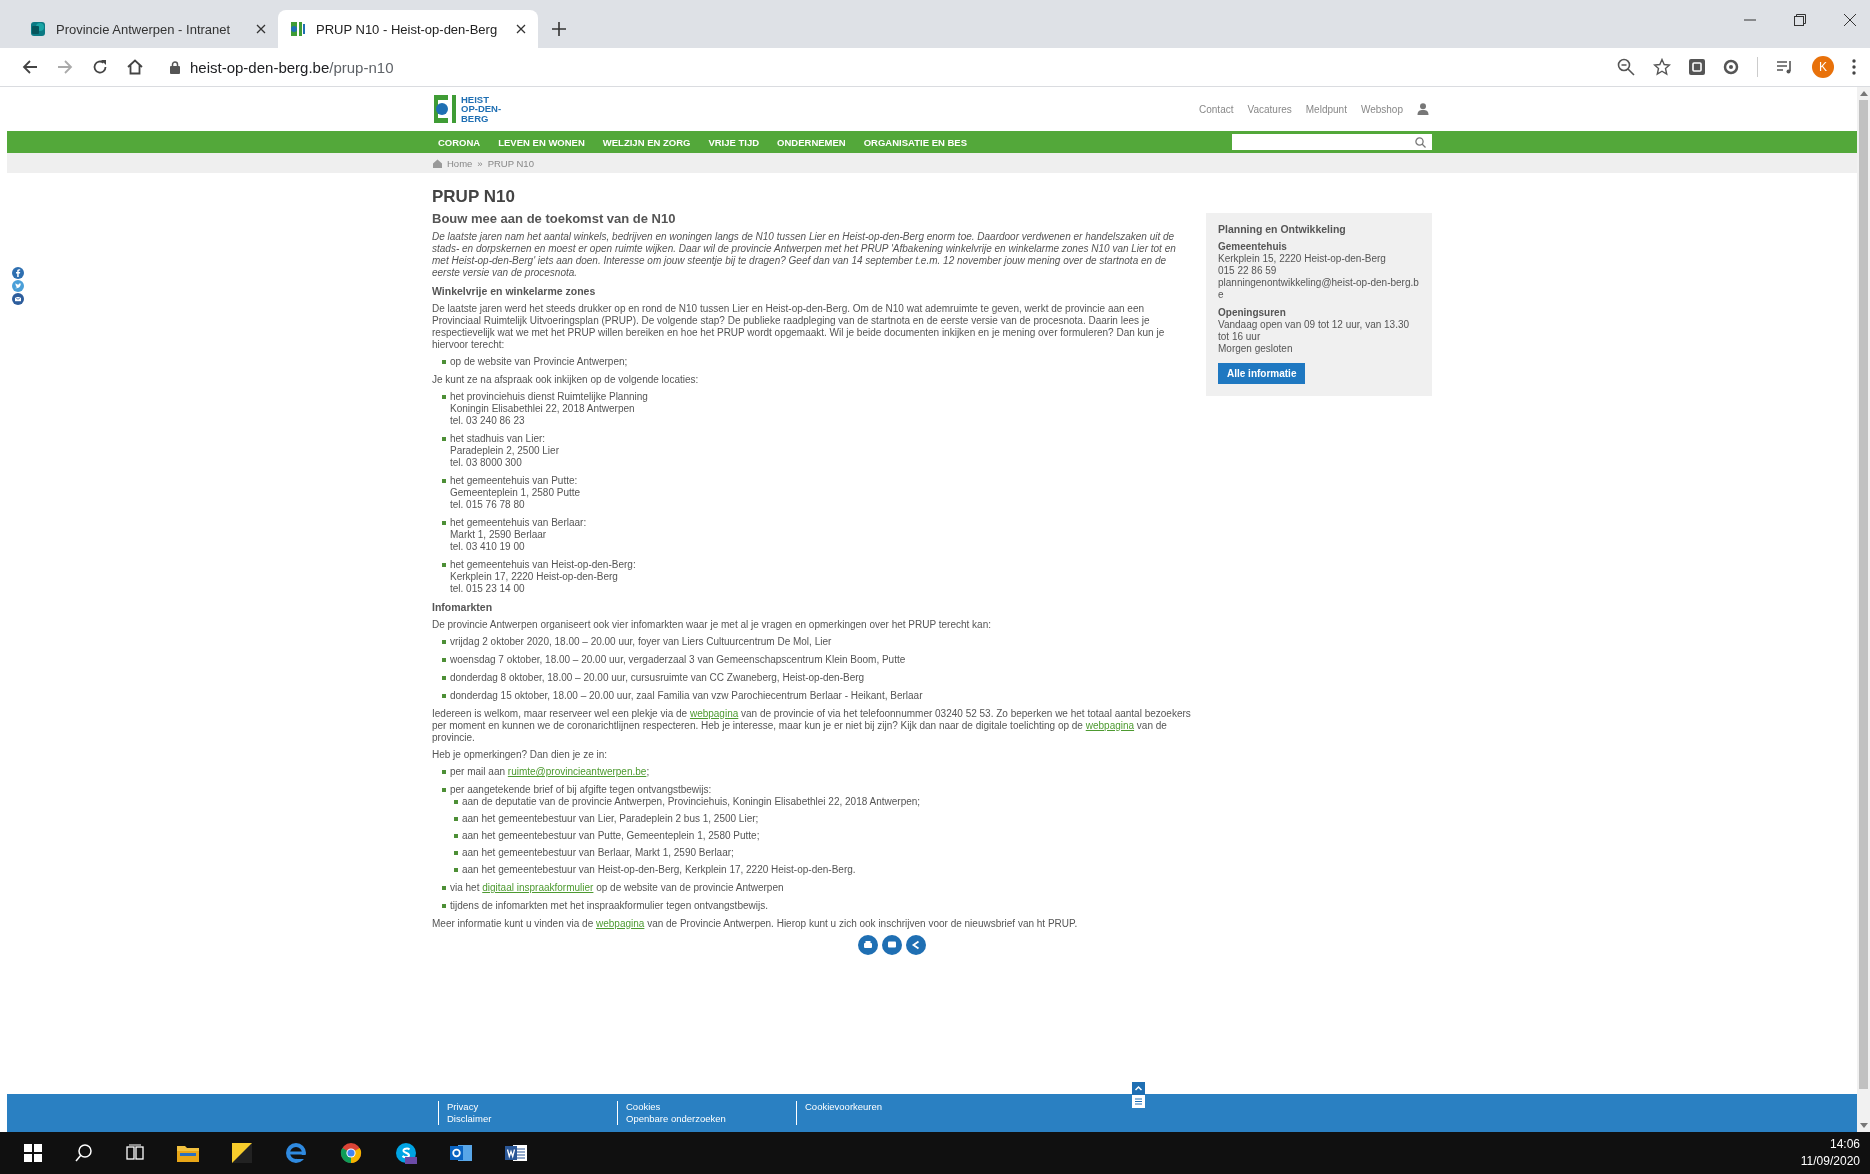 Image resolution: width=1870 pixels, height=1174 pixels. I want to click on circle-extension-icon, so click(1731, 67).